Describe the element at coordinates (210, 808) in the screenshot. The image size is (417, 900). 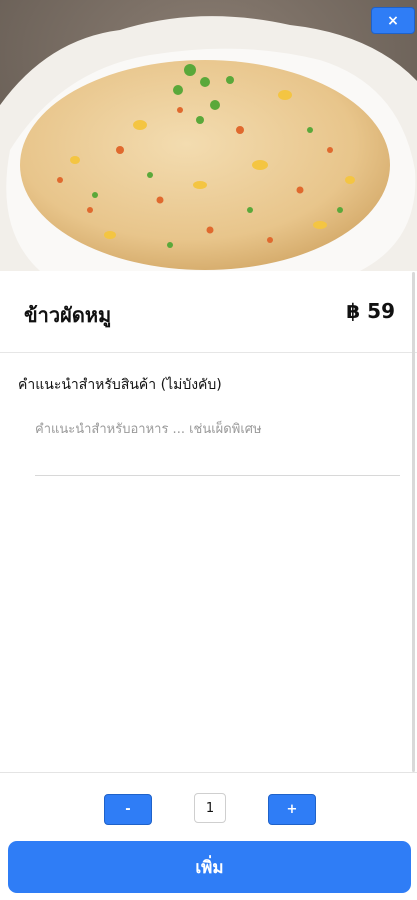
I see `quantity-value: 1` at that location.